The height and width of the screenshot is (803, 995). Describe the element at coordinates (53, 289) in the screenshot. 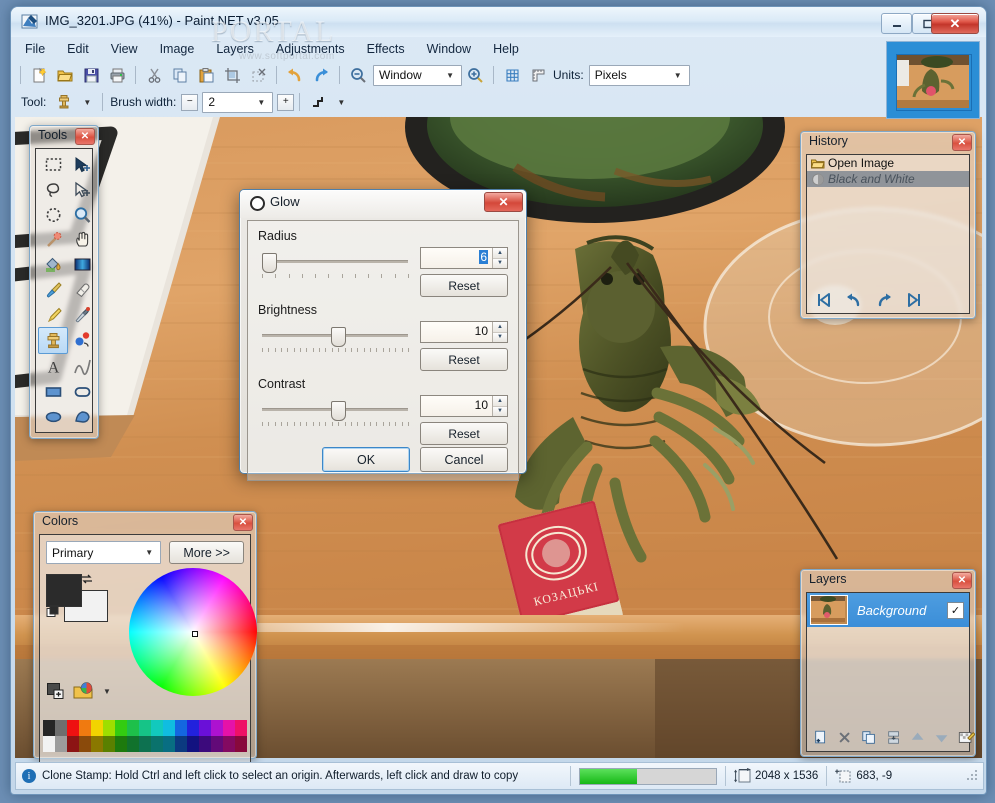

I see `paintbrush-tool` at that location.